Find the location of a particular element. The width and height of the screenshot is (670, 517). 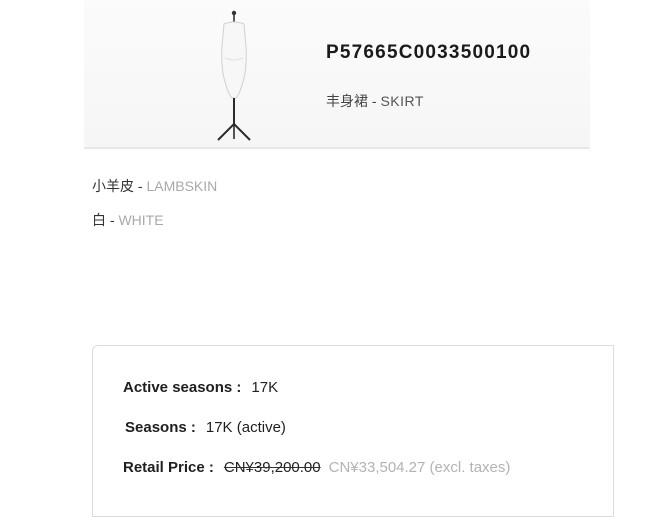

material-attribute: 小羊皮 - LAMBSKIN is located at coordinates (154, 186).